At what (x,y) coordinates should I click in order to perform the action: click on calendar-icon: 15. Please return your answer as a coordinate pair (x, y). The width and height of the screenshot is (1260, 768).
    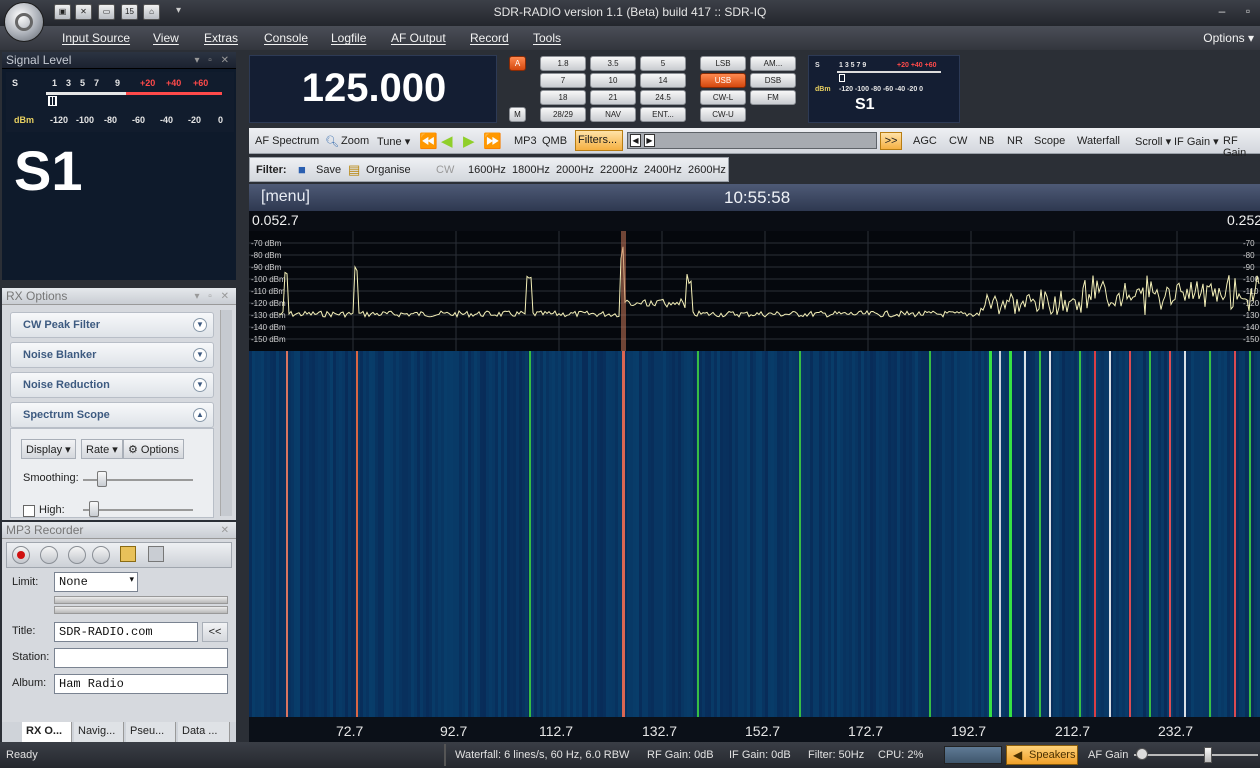
    Looking at the image, I should click on (129, 12).